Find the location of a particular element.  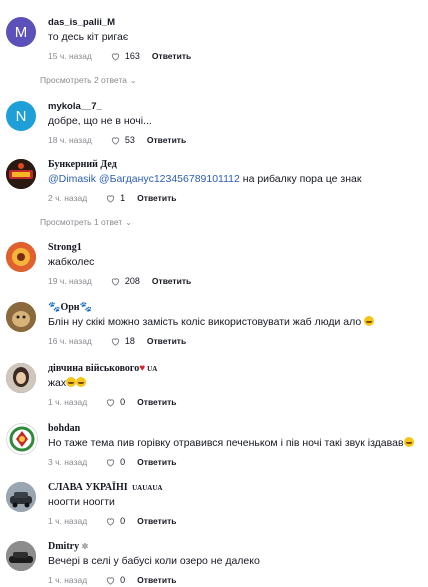

like-button: 163 is located at coordinates (125, 56).